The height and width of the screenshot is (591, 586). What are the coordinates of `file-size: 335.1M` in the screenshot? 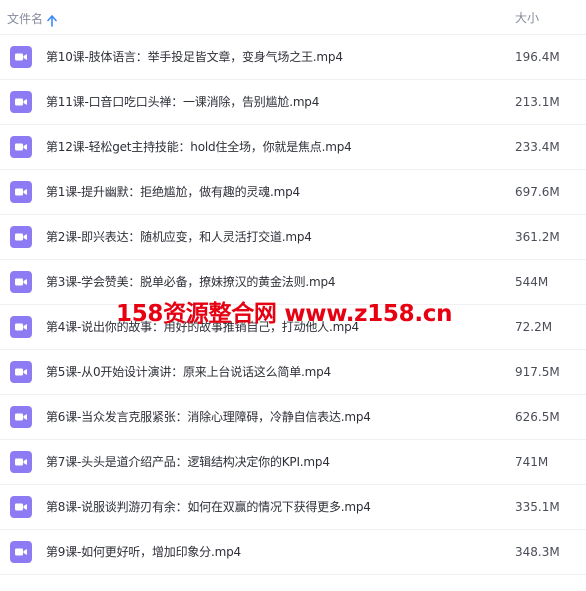 It's located at (537, 507).